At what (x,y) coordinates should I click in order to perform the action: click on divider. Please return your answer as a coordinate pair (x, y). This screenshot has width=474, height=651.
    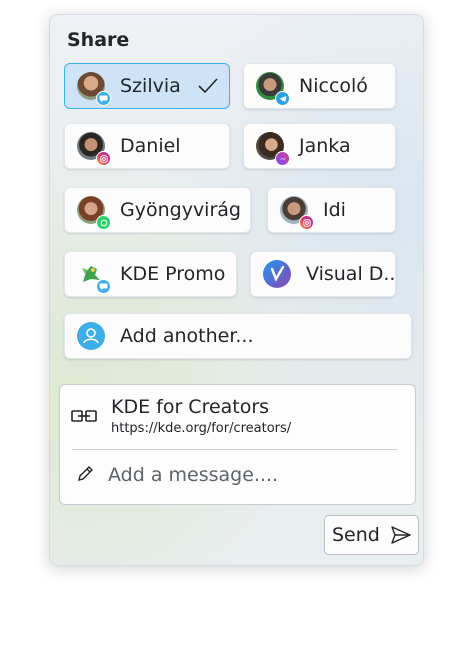
    Looking at the image, I should click on (234, 449).